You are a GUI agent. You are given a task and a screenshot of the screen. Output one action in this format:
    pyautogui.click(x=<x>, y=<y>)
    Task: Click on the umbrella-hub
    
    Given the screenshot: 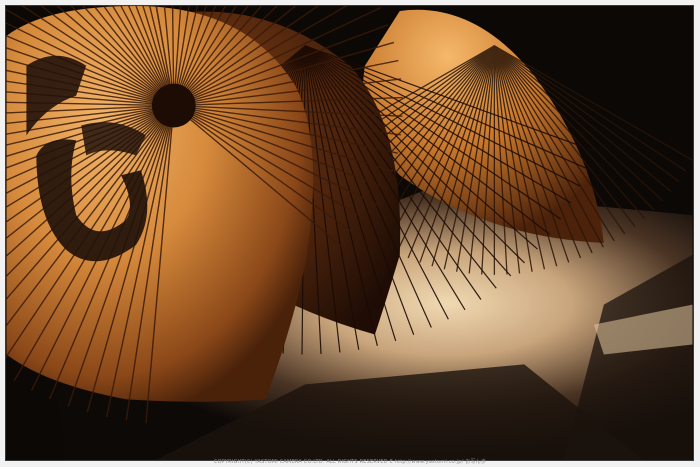 What is the action you would take?
    pyautogui.click(x=173, y=105)
    